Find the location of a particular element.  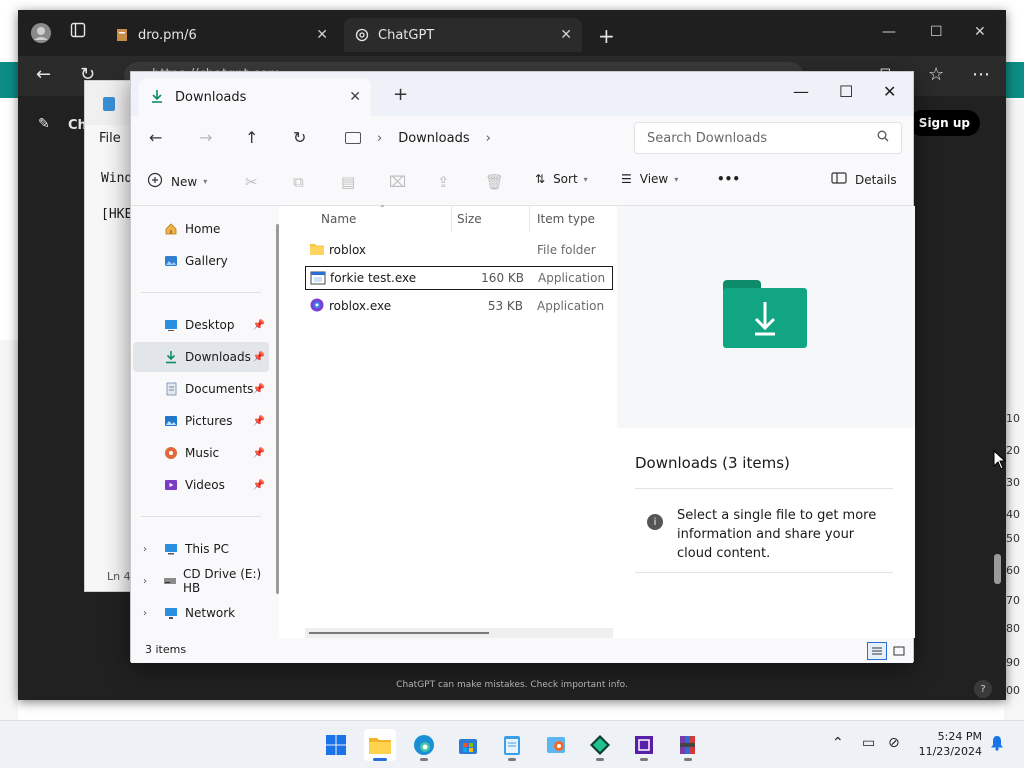

notepad-file-menu: File is located at coordinates (110, 138).